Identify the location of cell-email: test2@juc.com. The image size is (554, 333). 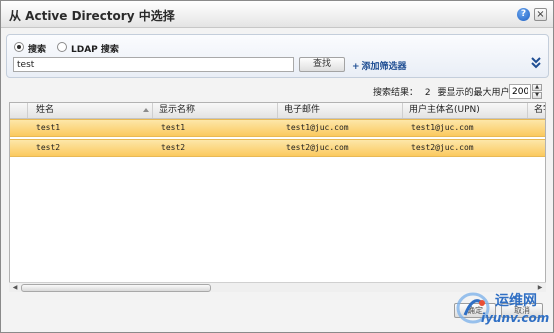
(317, 147).